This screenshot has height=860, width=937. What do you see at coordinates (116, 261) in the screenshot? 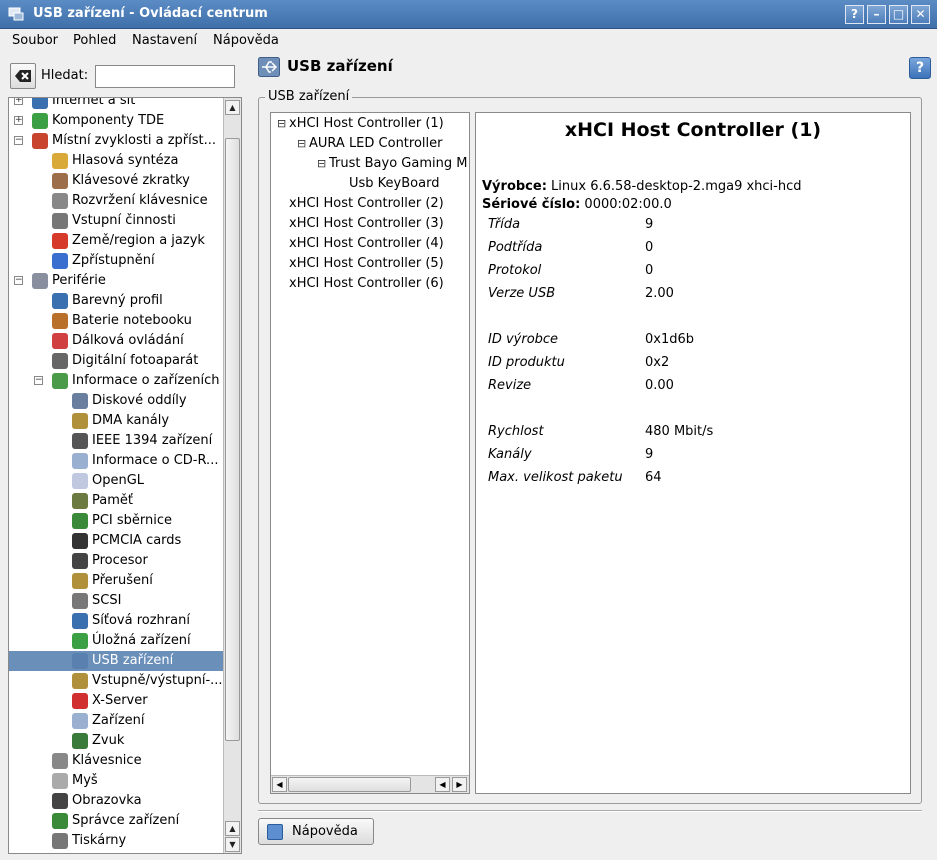
I see `module-tree-item: Zpřístupnění` at bounding box center [116, 261].